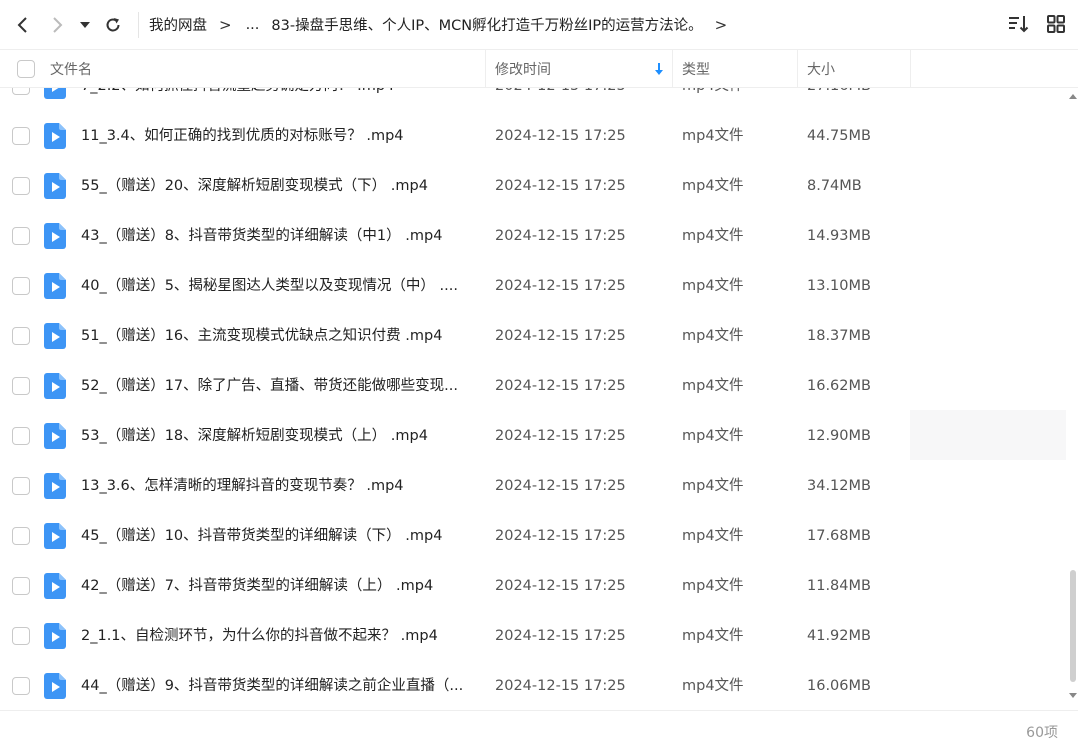 This screenshot has height=750, width=1078. I want to click on select-all-checkbox, so click(26, 69).